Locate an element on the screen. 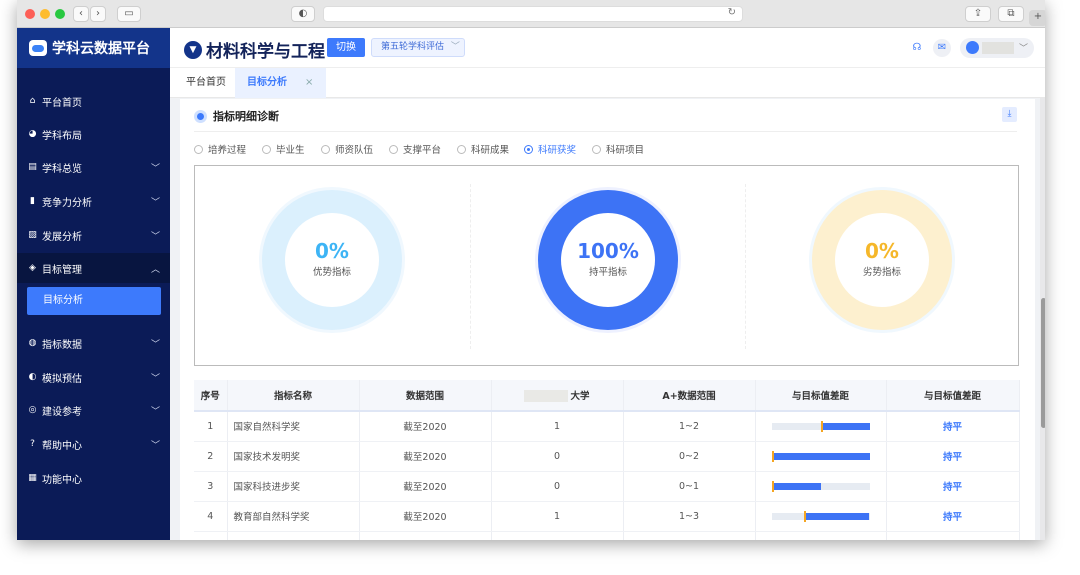 This screenshot has height=575, width=1080. cell-name: 国家自然科学奖 is located at coordinates (293, 426).